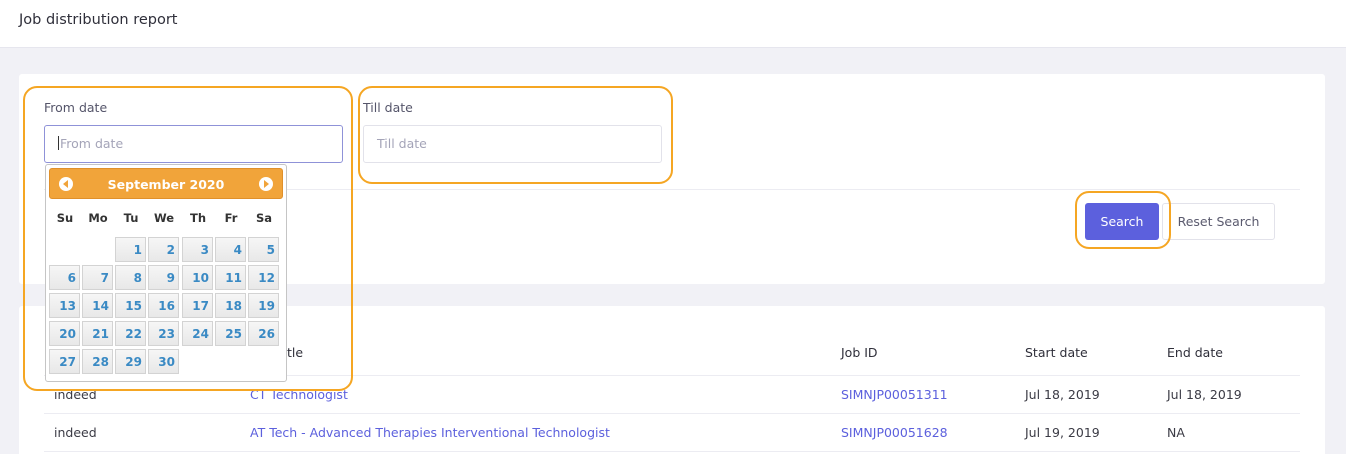 This screenshot has width=1346, height=454. Describe the element at coordinates (197, 333) in the screenshot. I see `calendar-day: 24` at that location.